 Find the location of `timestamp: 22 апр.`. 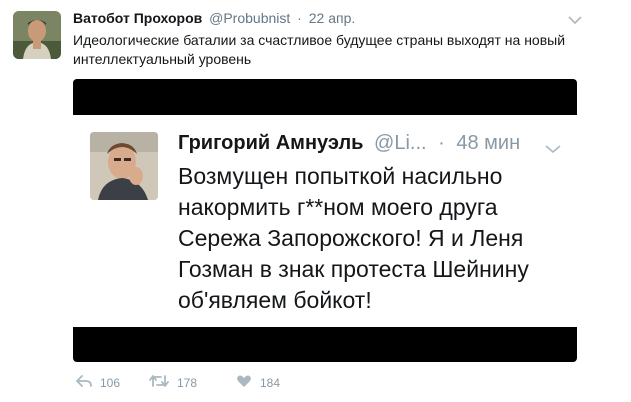

timestamp: 22 апр. is located at coordinates (332, 18).